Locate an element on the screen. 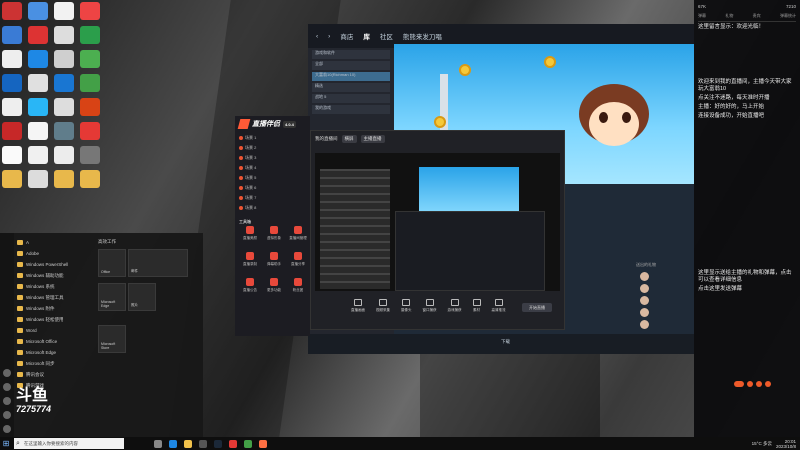 The width and height of the screenshot is (800, 450). download-status: 下载 is located at coordinates (505, 342).